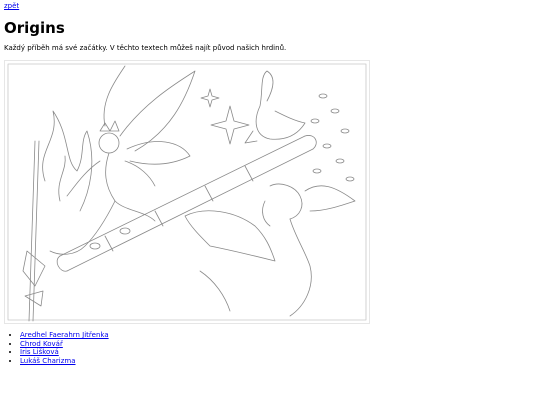 This screenshot has width=540, height=405. Describe the element at coordinates (64, 344) in the screenshot. I see `list-item: Chrod Kovář` at that location.